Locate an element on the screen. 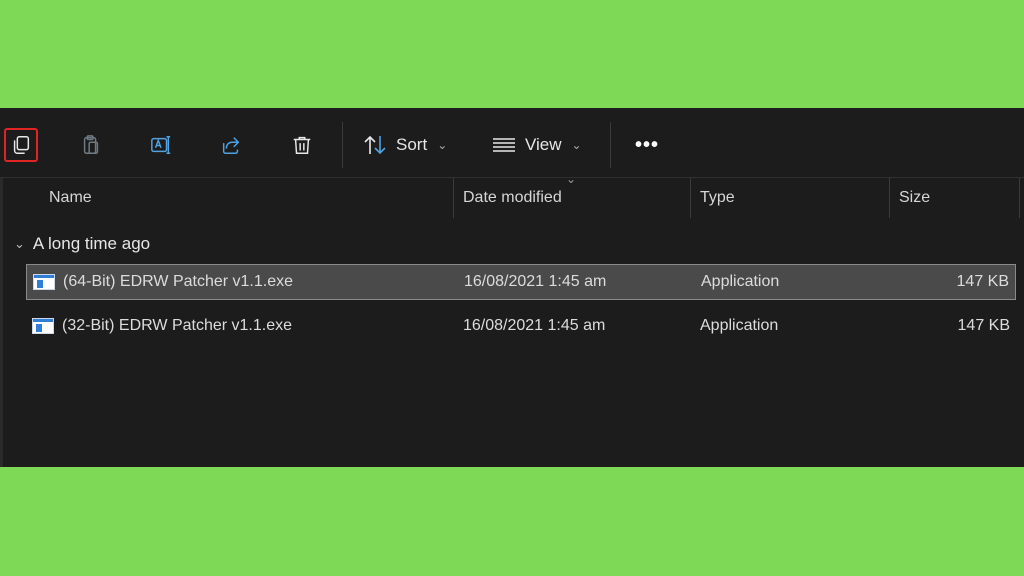 Image resolution: width=1024 pixels, height=576 pixels. sort-label: Sort is located at coordinates (412, 144).